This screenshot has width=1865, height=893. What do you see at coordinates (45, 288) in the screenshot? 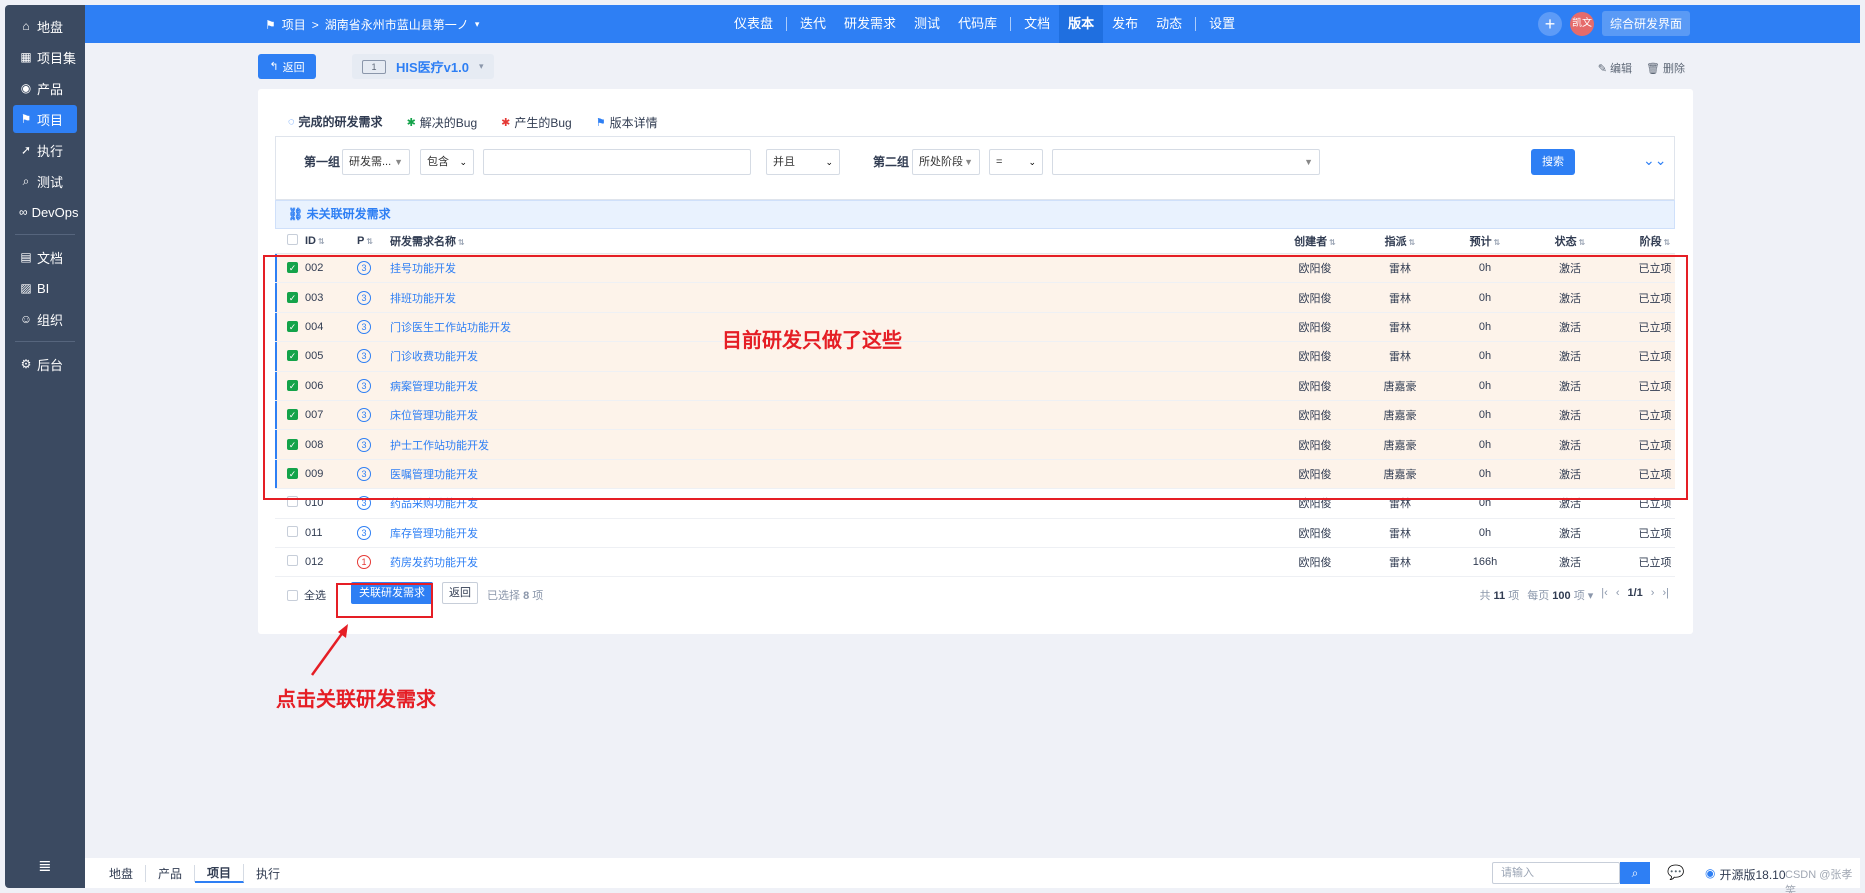
I see `sidebar-item-bi: ▨ BI` at bounding box center [45, 288].